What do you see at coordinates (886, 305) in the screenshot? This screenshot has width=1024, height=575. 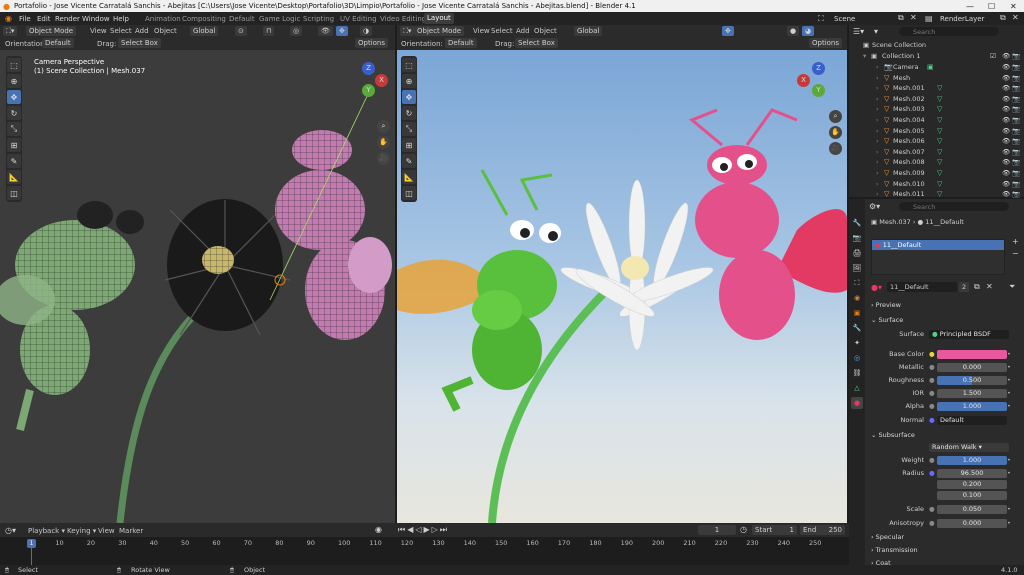 I see `preview-section: › Preview` at bounding box center [886, 305].